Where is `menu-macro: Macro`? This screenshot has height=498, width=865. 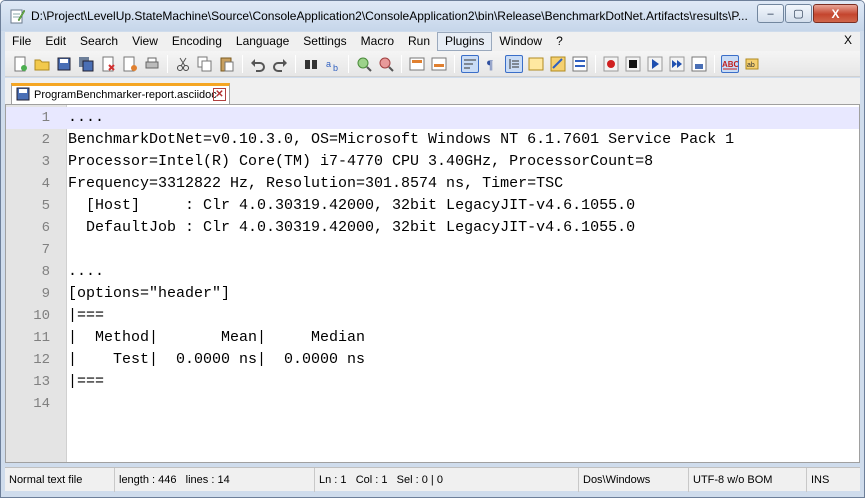
menu-macro: Macro is located at coordinates (377, 41).